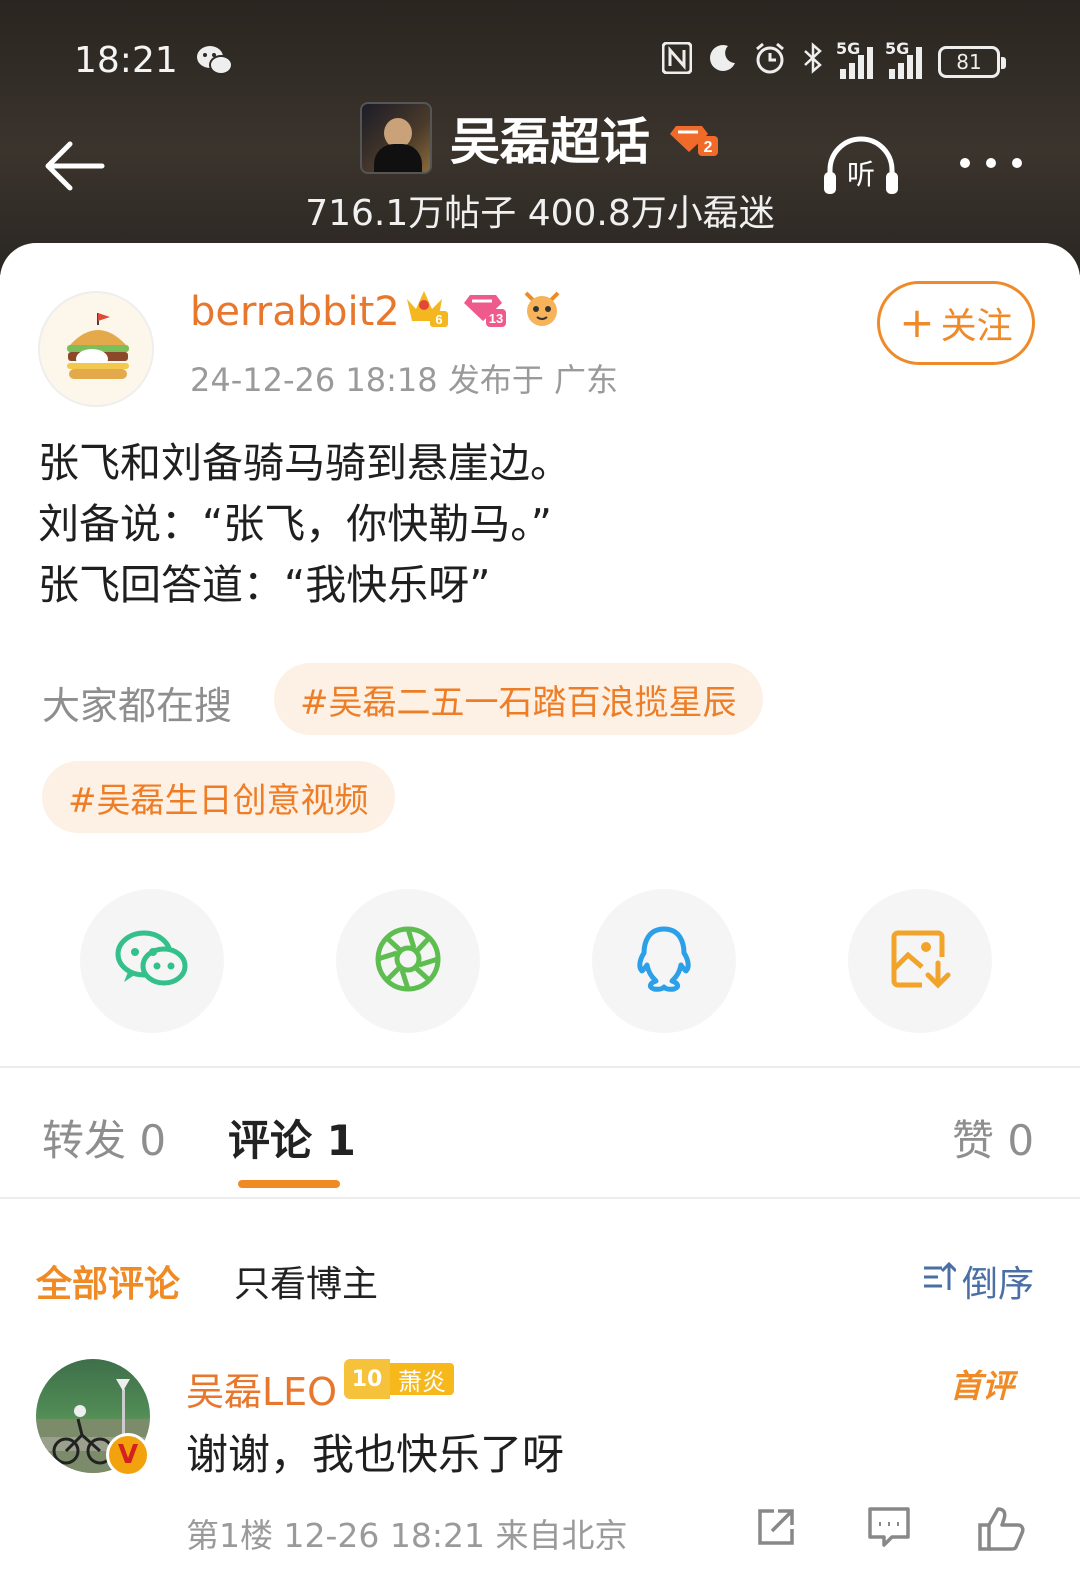 The width and height of the screenshot is (1080, 1581). I want to click on comment-reply-button, so click(891, 1530).